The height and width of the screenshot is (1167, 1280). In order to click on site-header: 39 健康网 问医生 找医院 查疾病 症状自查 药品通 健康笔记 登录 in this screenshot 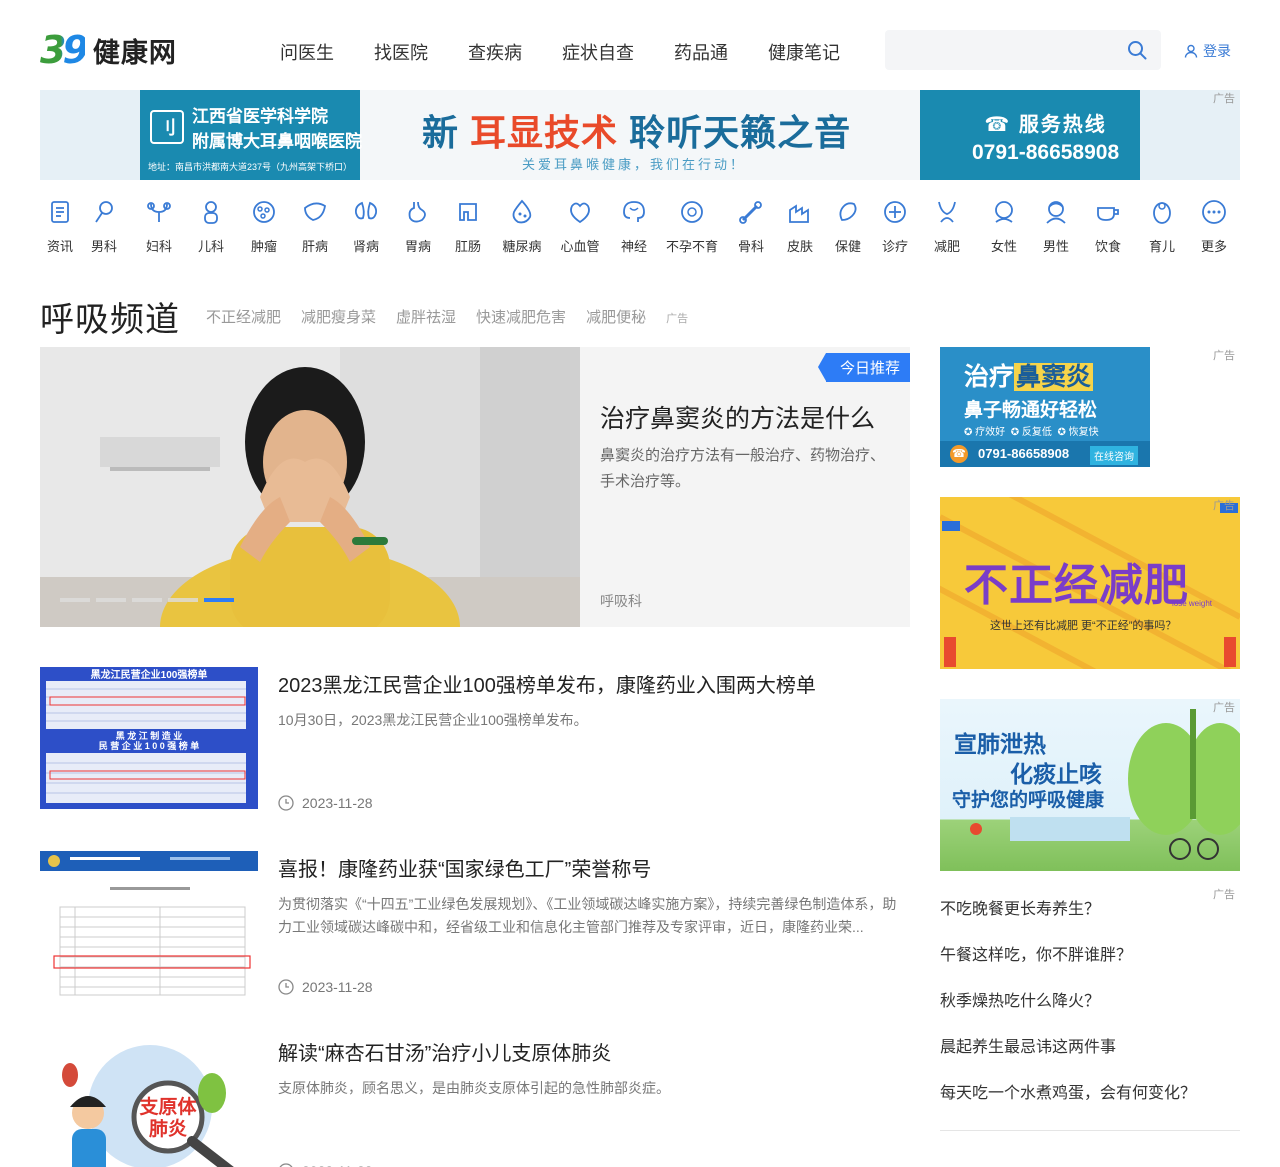, I will do `click(640, 51)`.